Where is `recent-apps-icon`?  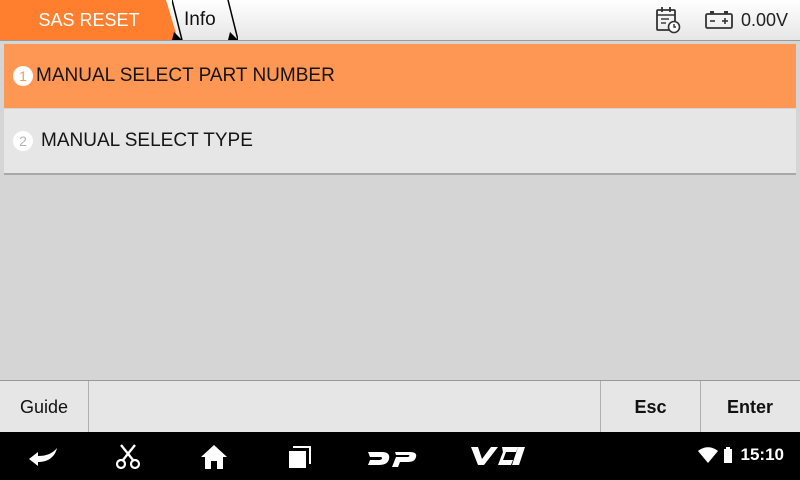 recent-apps-icon is located at coordinates (299, 457).